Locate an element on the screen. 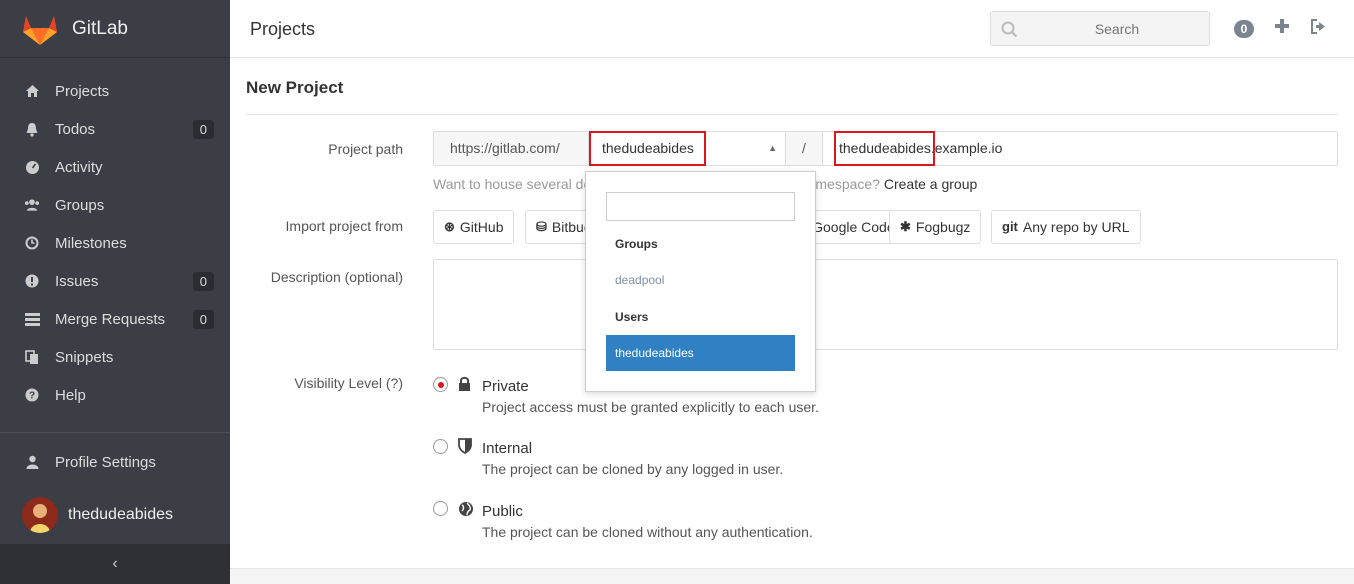 The height and width of the screenshot is (584, 1354). shield-icon is located at coordinates (465, 446).